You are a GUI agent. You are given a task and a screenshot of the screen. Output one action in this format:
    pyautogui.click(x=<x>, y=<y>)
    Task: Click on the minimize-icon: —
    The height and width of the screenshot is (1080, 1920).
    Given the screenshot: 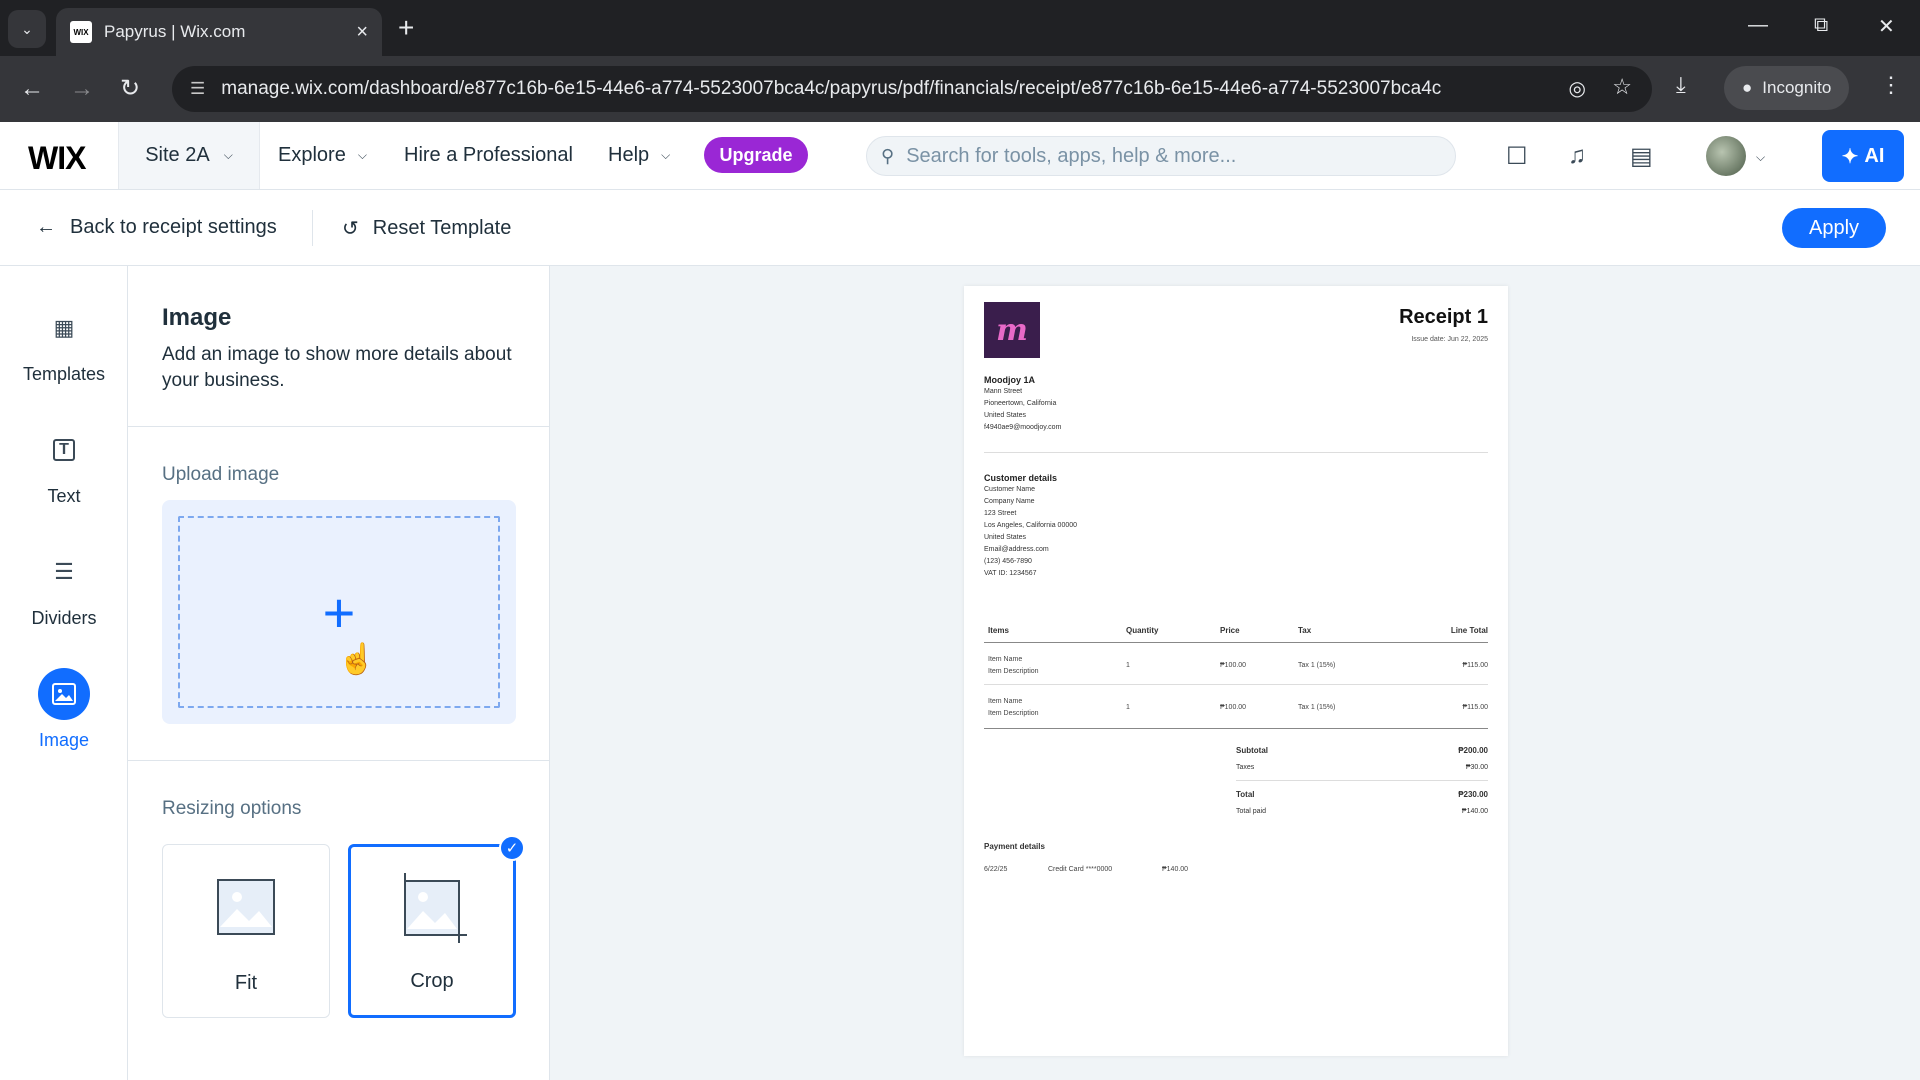 What is the action you would take?
    pyautogui.click(x=1758, y=25)
    